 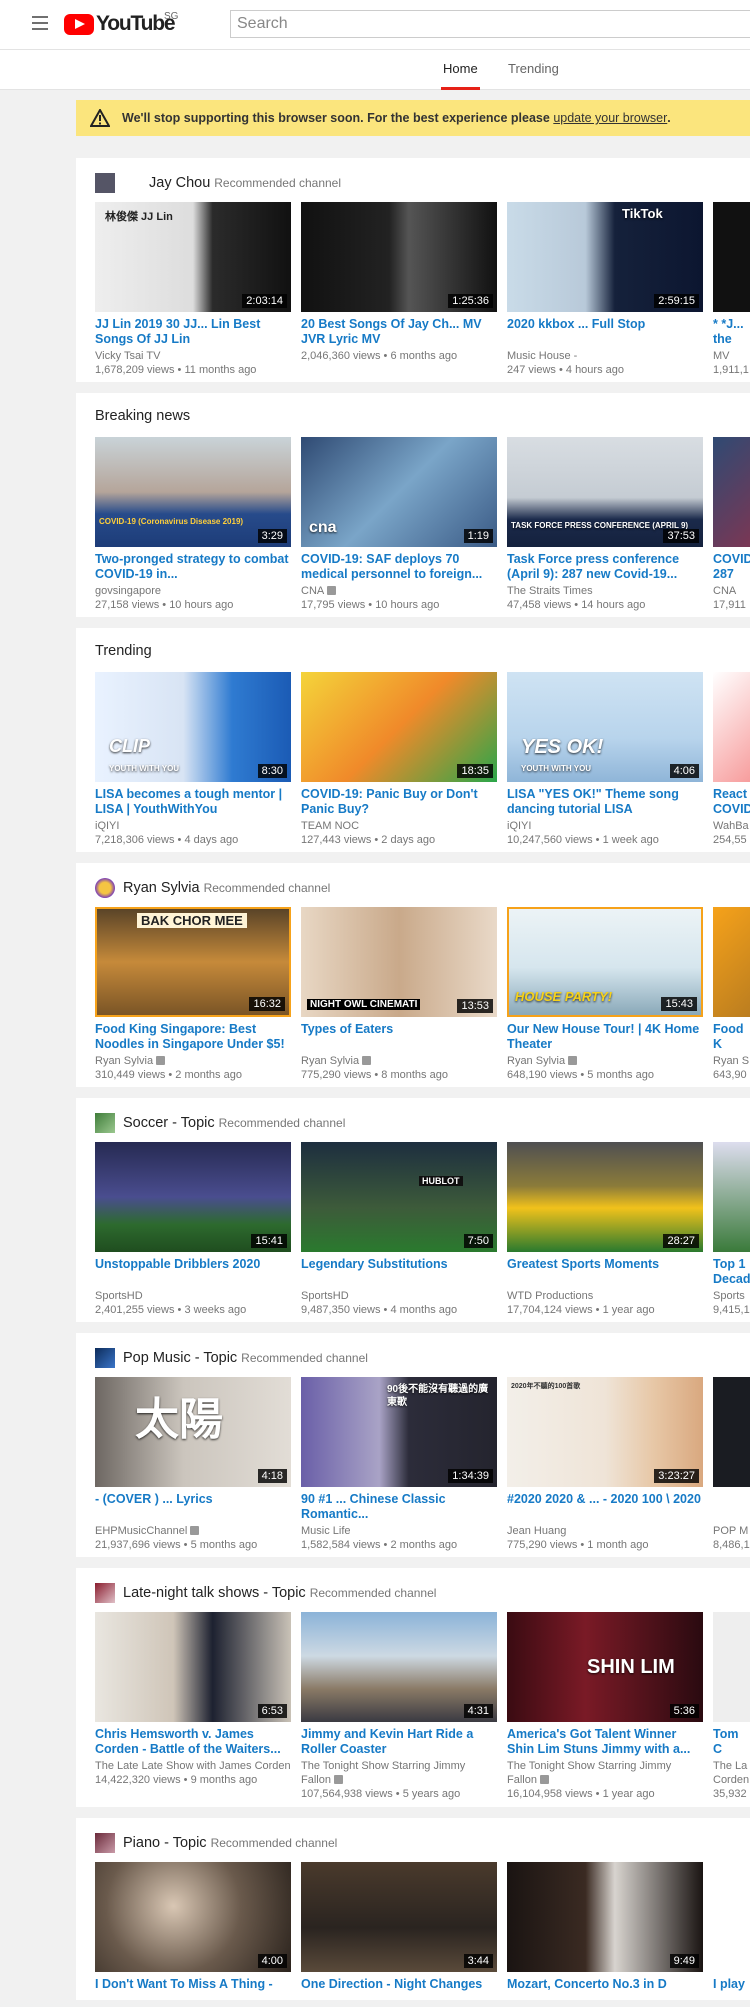 I want to click on video-thumbnail: 2020年不聽的100首歌 3:23:27, so click(x=605, y=1432).